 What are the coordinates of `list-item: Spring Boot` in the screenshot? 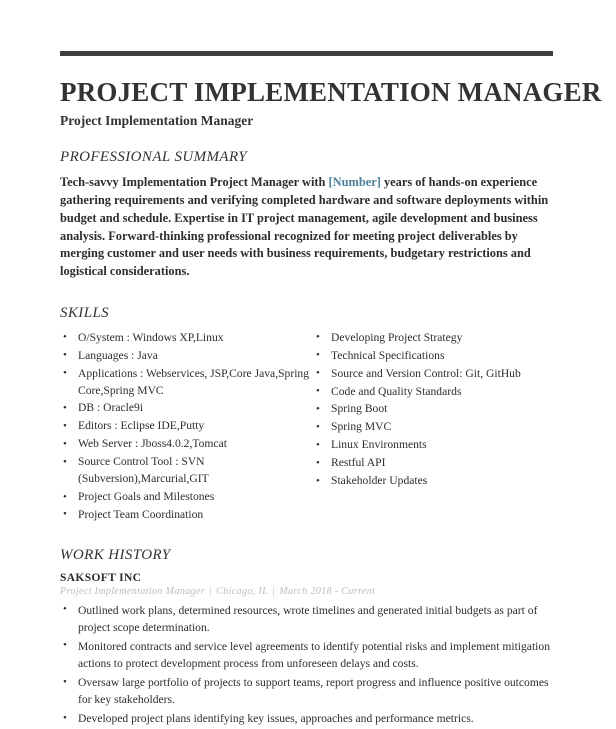 It's located at (434, 409).